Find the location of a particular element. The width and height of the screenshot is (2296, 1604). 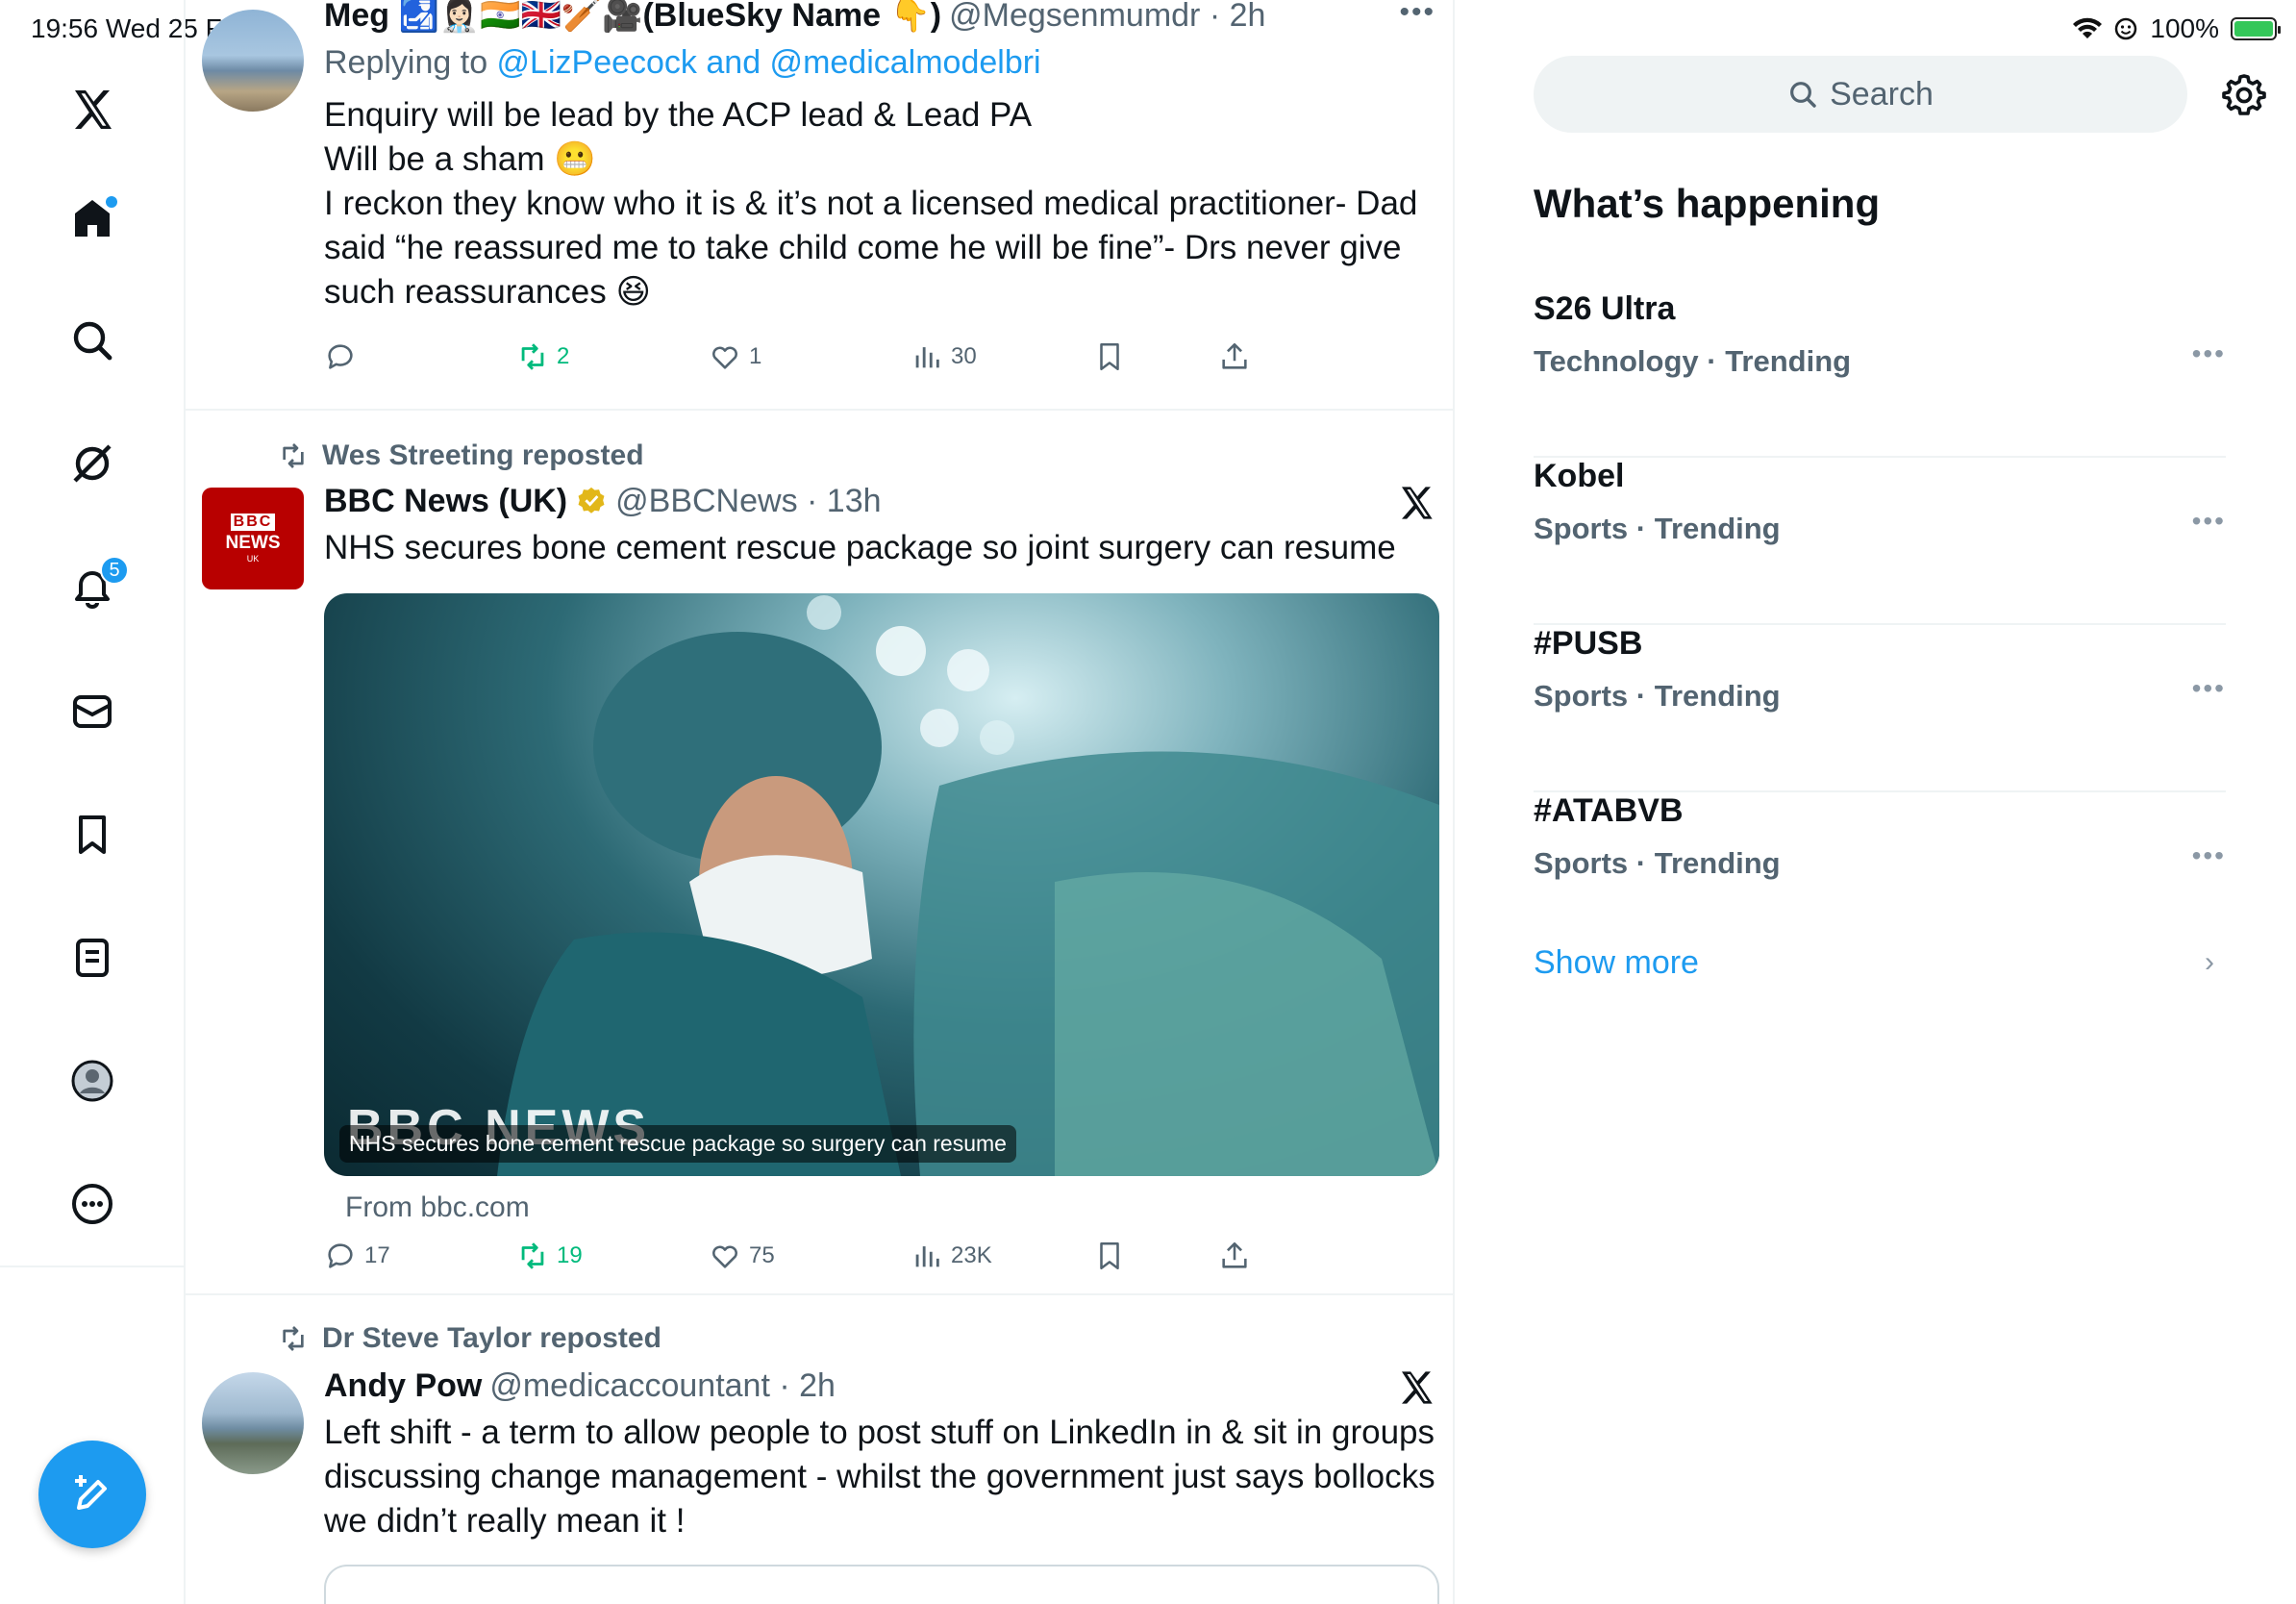

share-icon is located at coordinates (1234, 1254).